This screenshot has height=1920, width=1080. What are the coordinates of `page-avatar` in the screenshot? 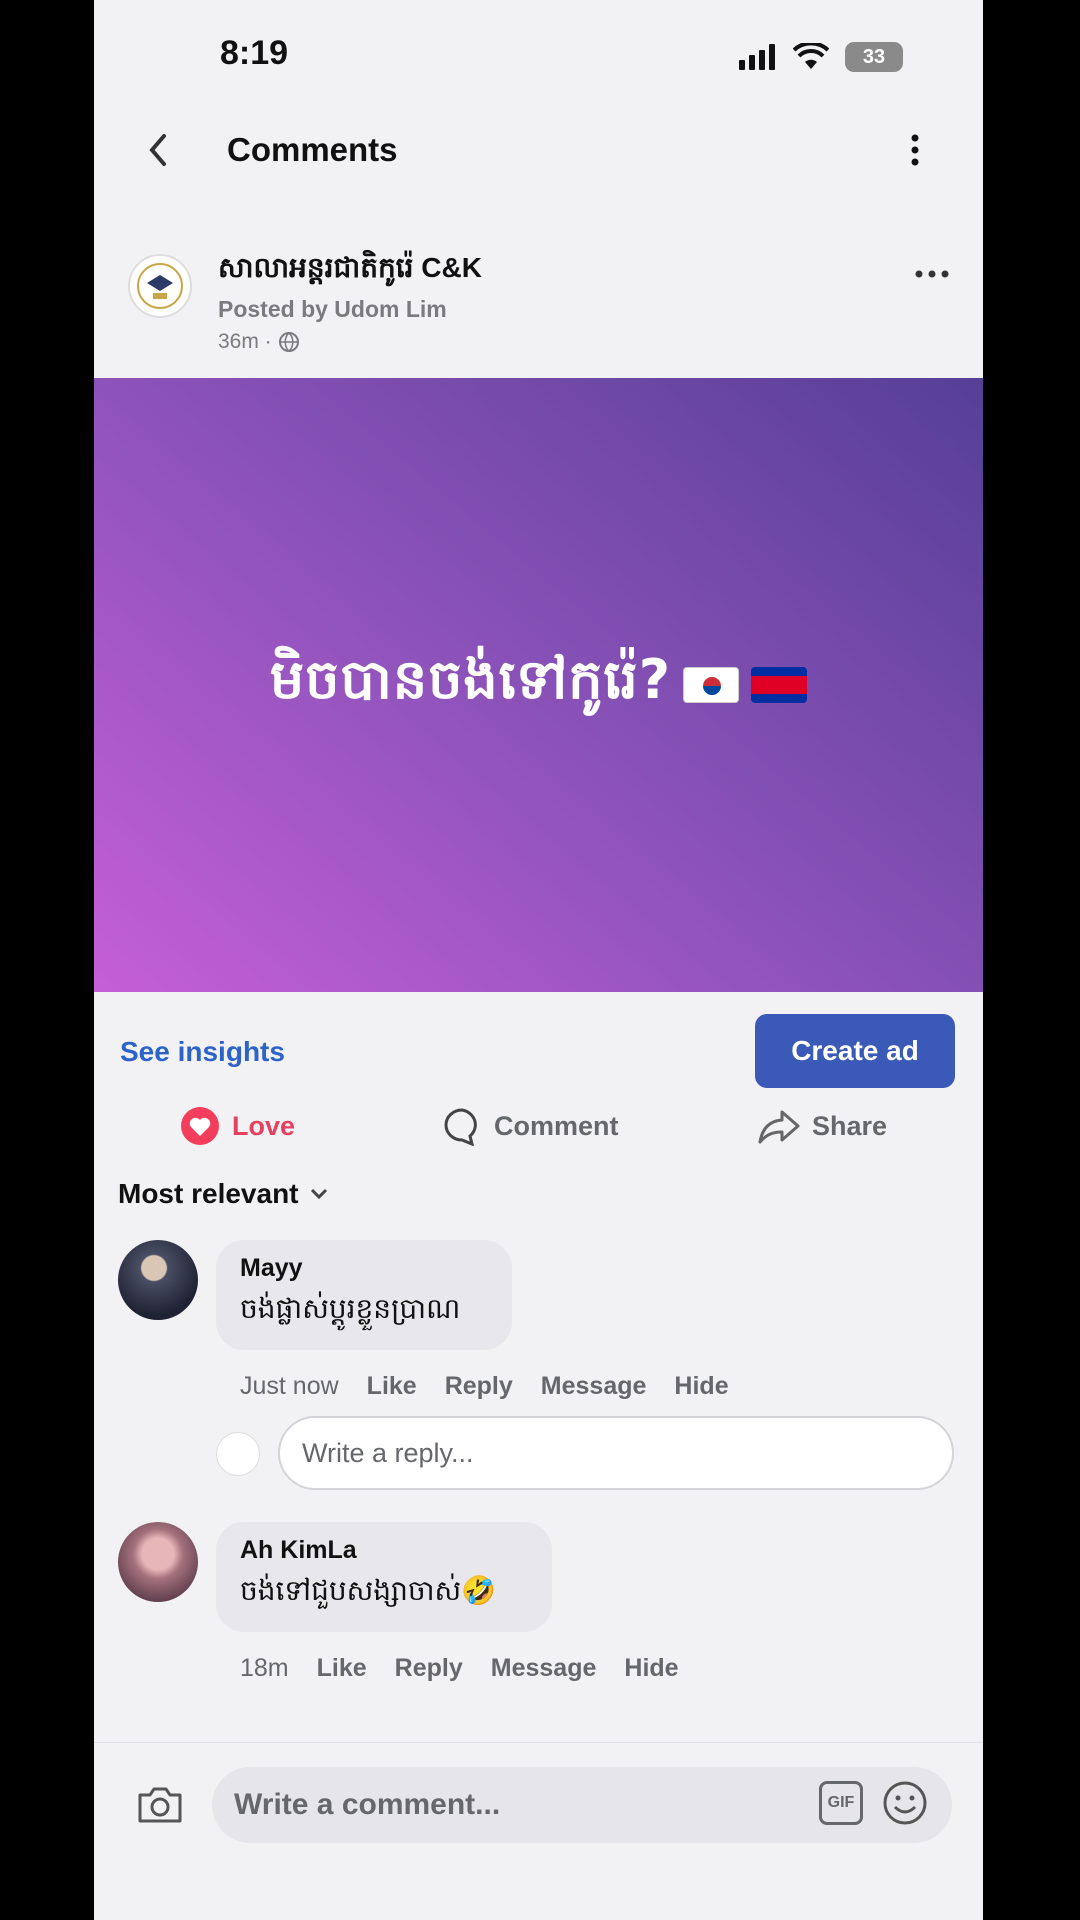 It's located at (160, 286).